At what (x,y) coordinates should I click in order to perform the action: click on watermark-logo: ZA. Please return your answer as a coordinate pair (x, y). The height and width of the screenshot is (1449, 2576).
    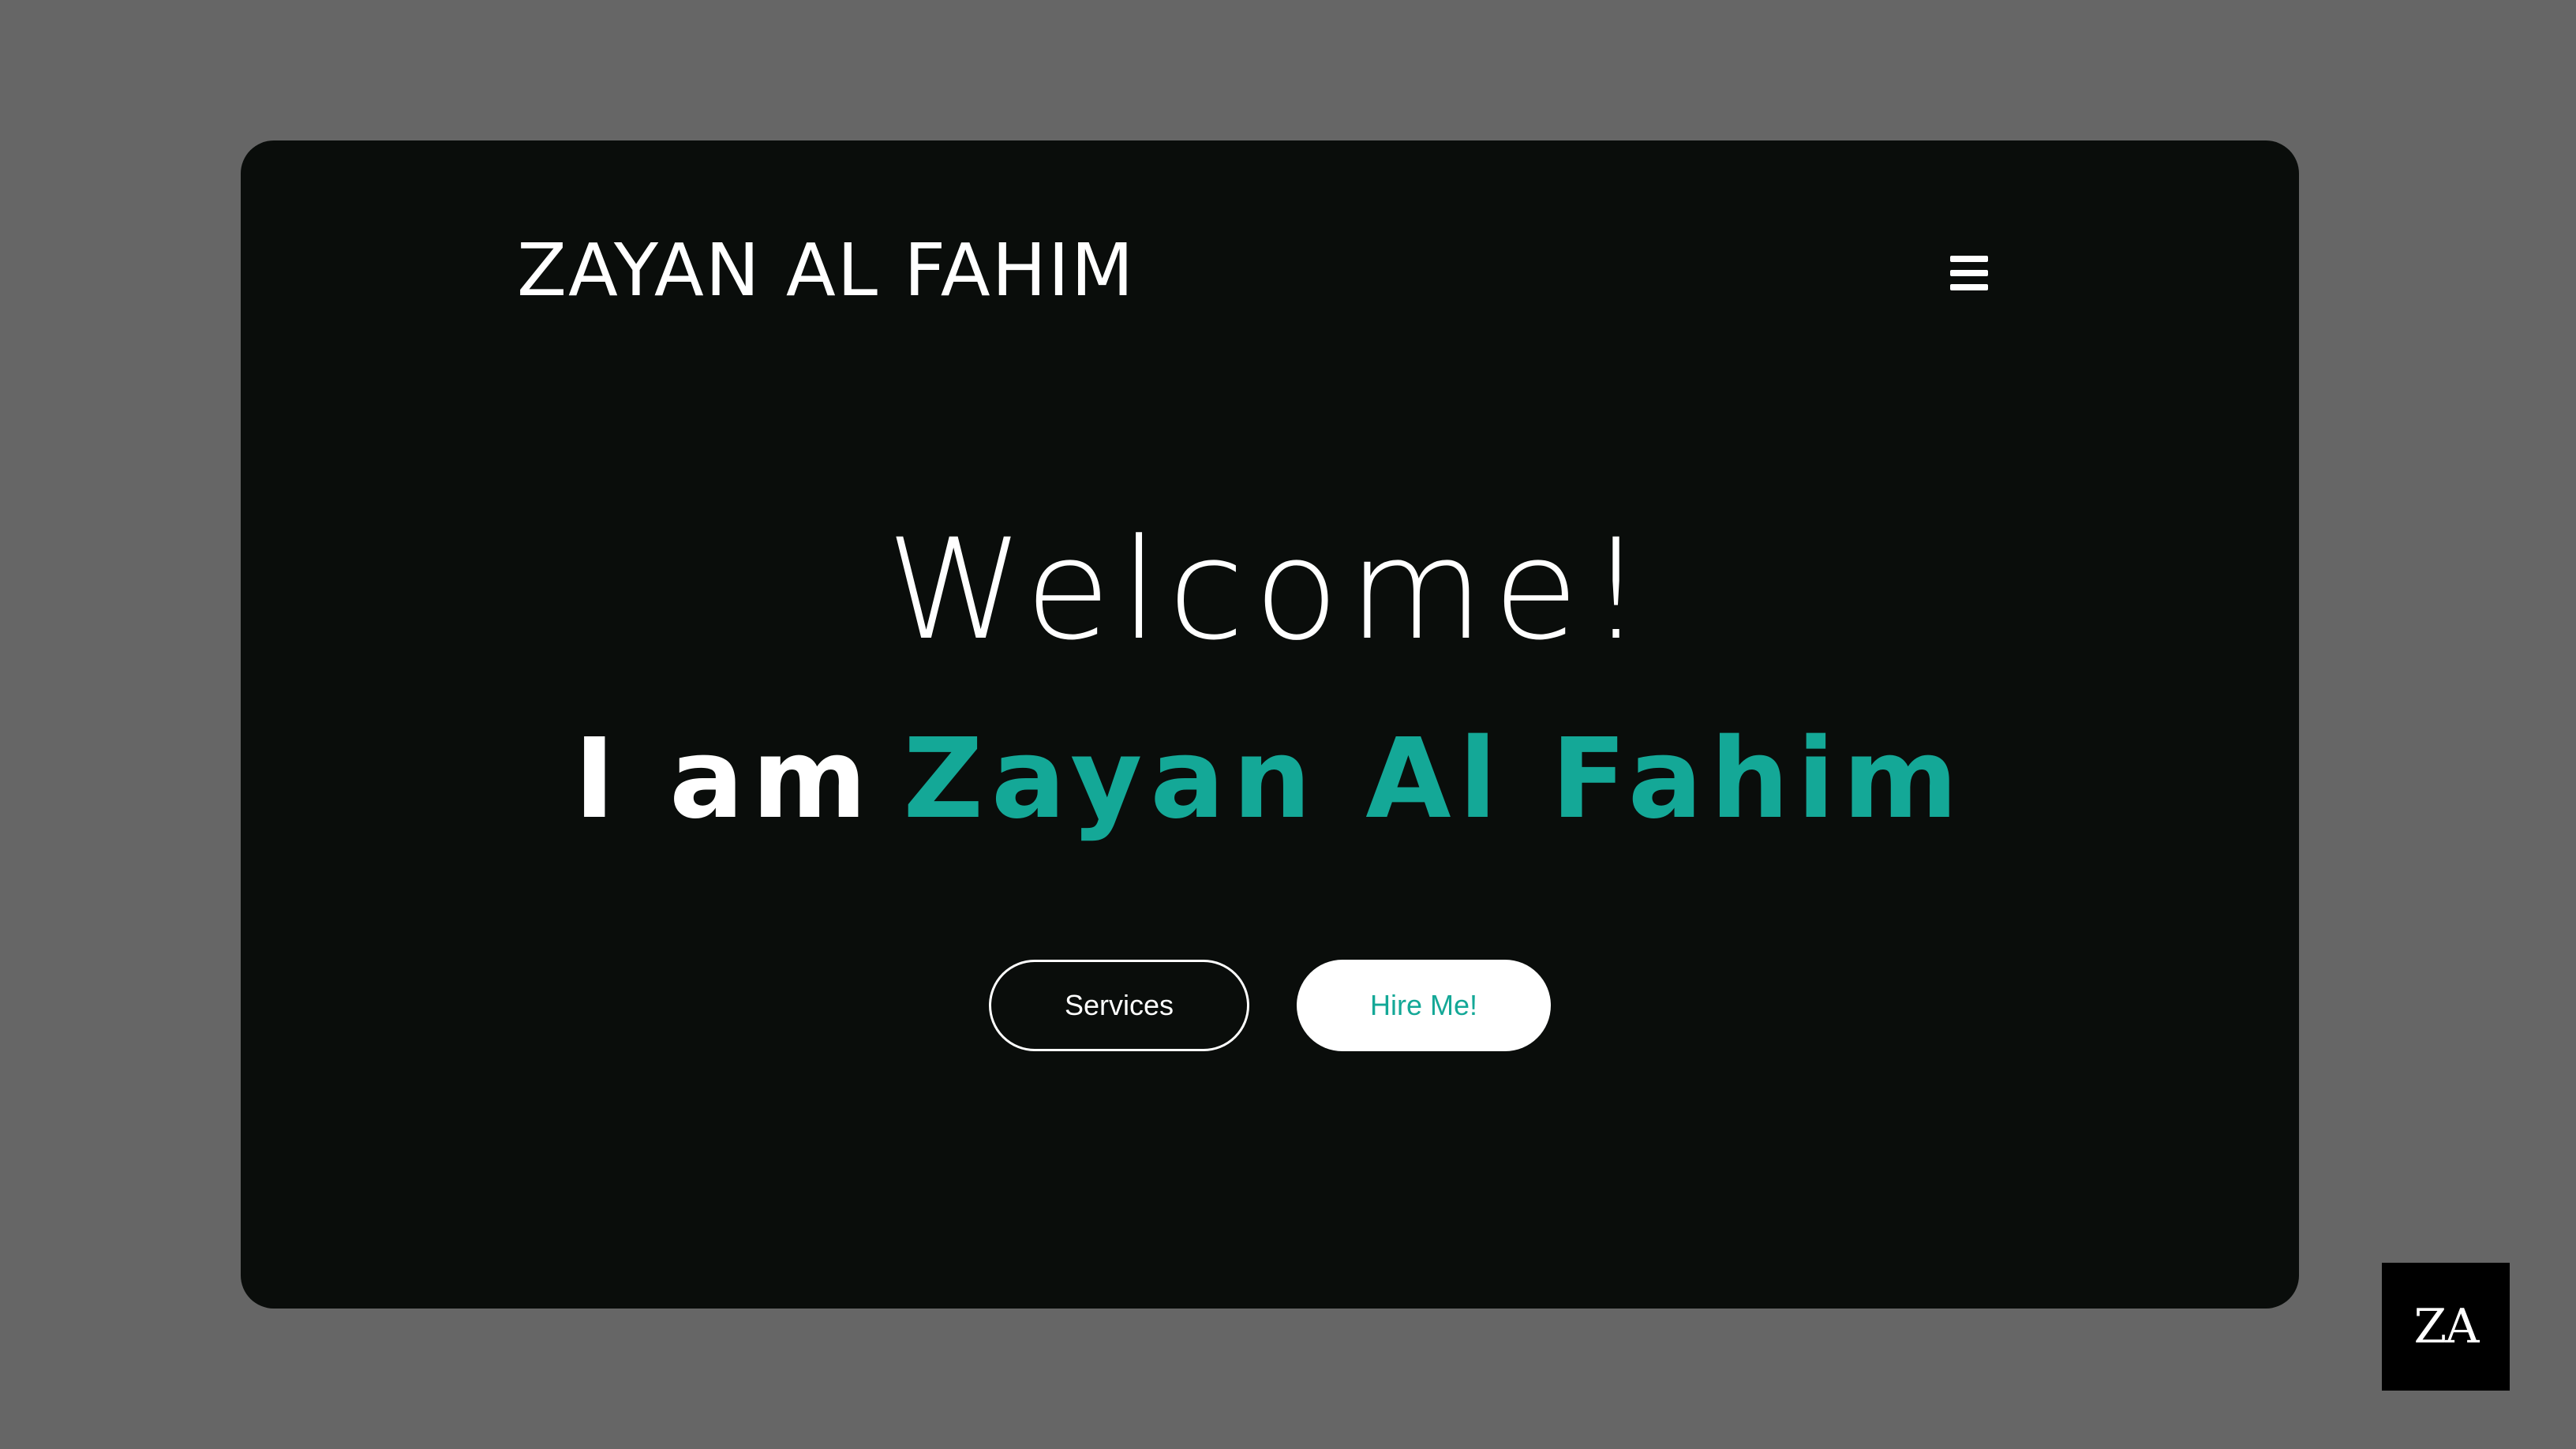
    Looking at the image, I should click on (2446, 1327).